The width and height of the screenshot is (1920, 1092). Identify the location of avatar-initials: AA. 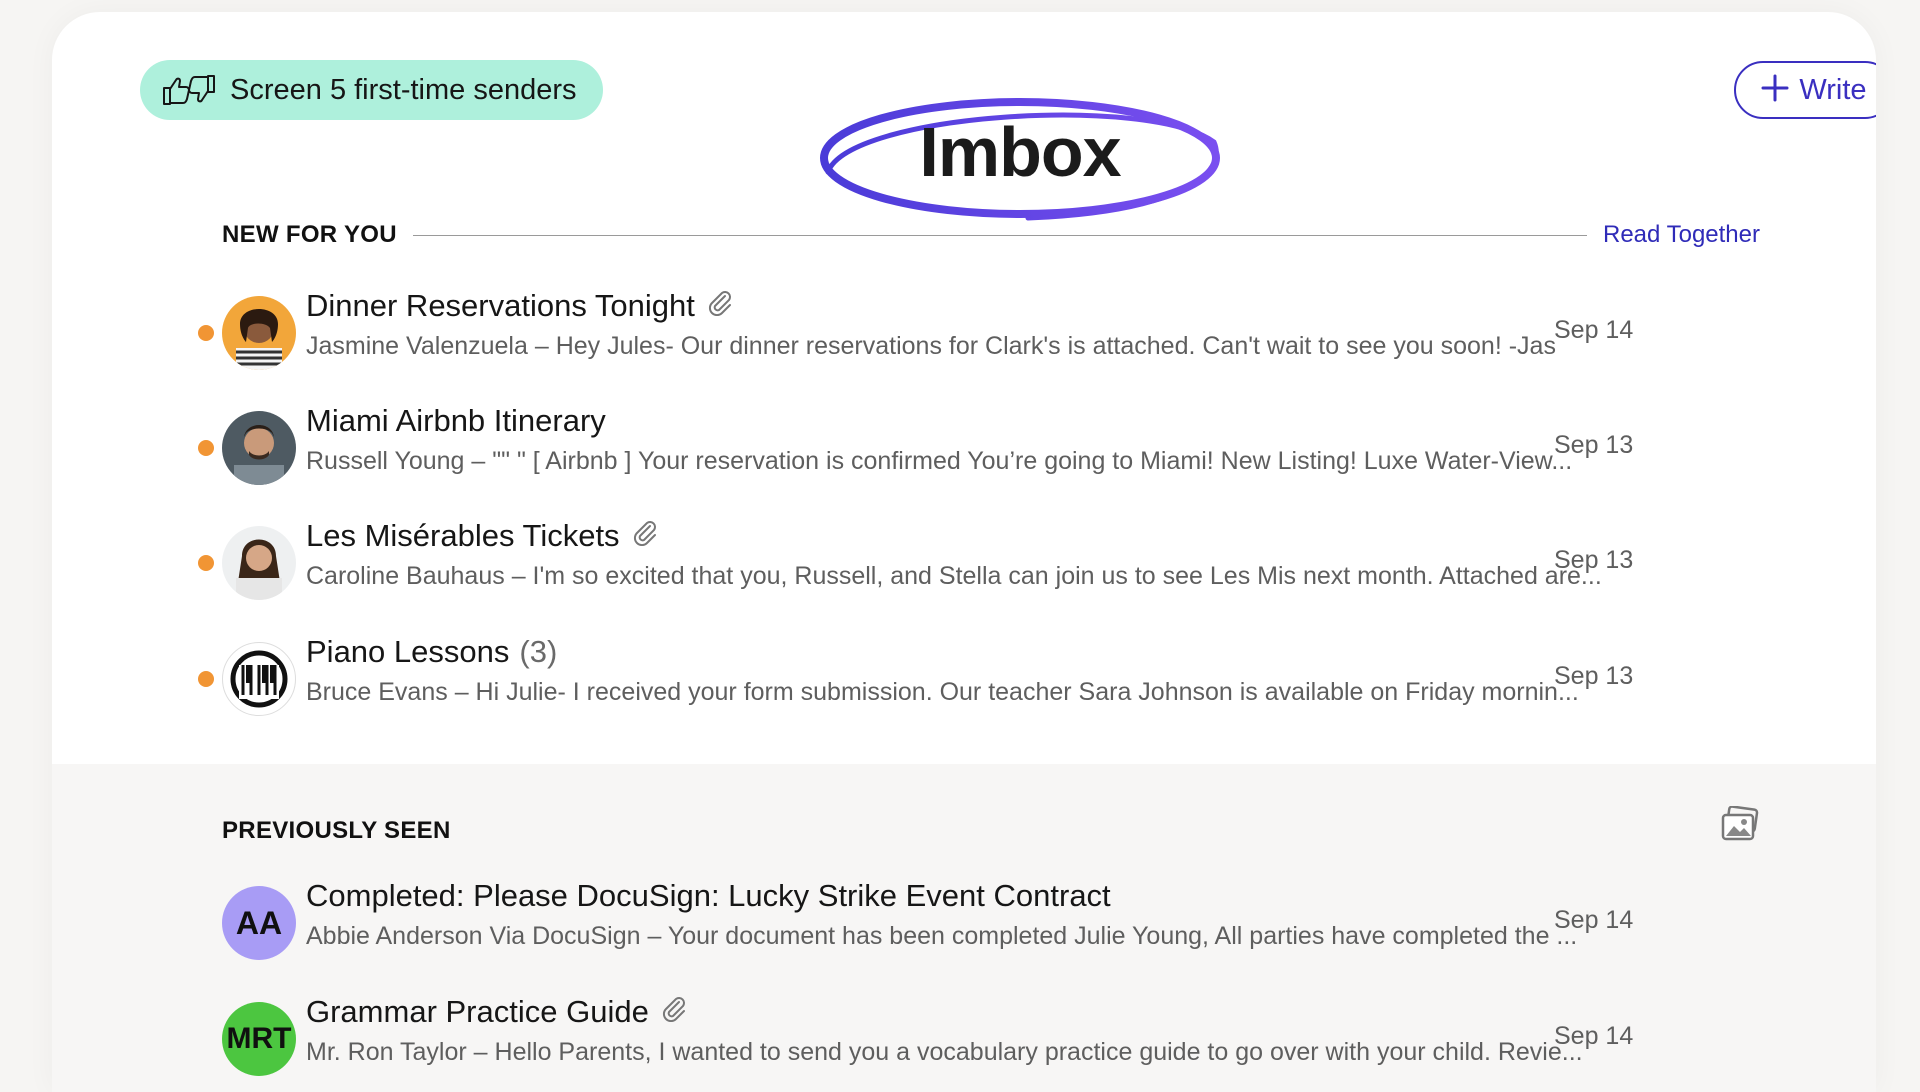
(259, 922).